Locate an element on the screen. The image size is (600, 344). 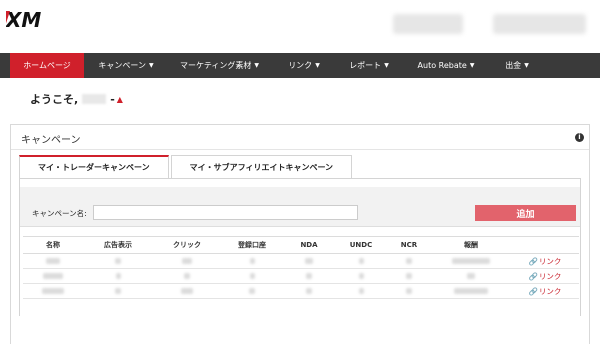
campaign-tabs: マイ・トレーダーキャンペーン マイ・サブアフィリエイトキャンペーン is located at coordinates (186, 166).